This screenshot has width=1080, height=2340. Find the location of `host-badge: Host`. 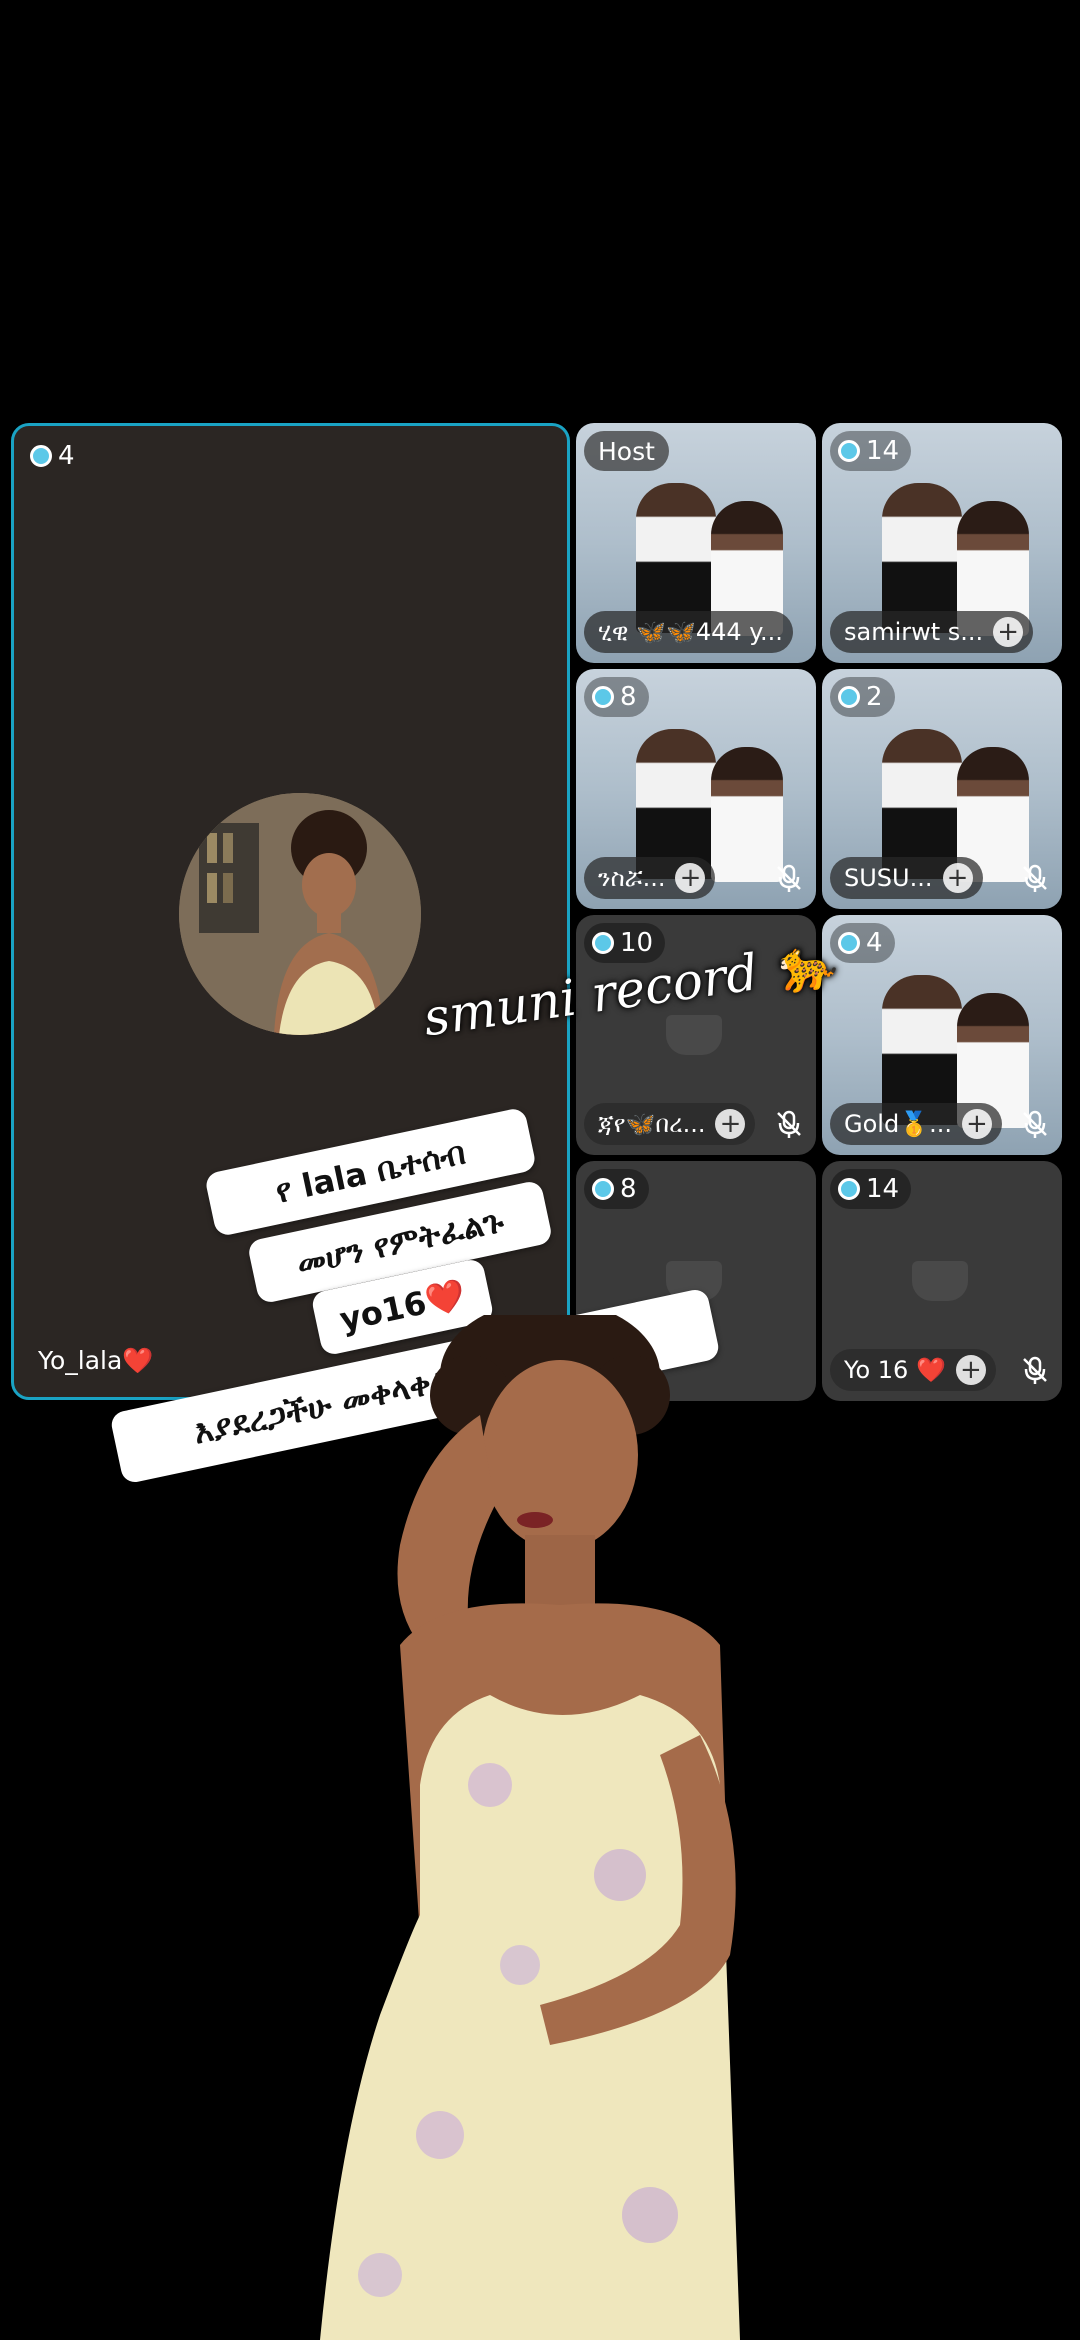

host-badge: Host is located at coordinates (626, 451).